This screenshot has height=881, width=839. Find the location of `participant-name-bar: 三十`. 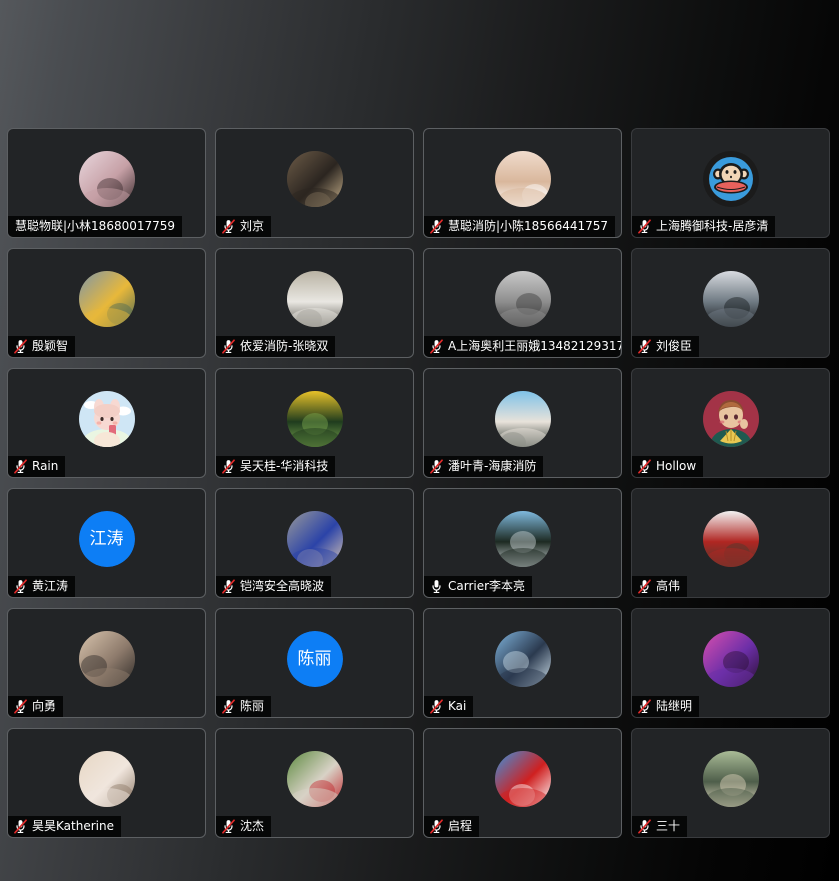

participant-name-bar: 三十 is located at coordinates (660, 826).